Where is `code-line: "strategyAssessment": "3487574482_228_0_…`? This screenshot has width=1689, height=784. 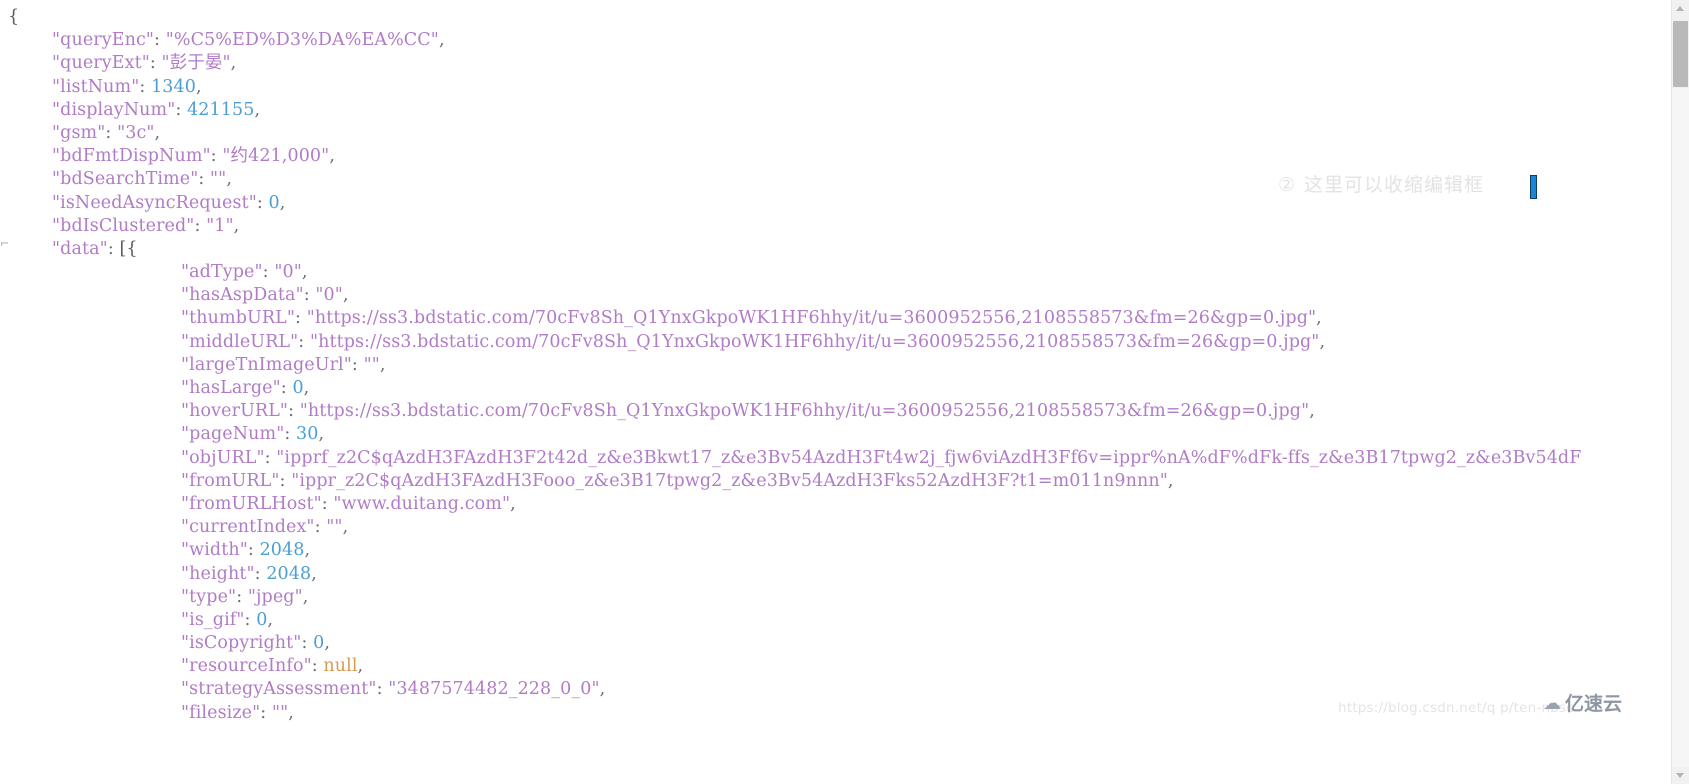
code-line: "strategyAssessment": "3487574482_228_0_… is located at coordinates (844, 689).